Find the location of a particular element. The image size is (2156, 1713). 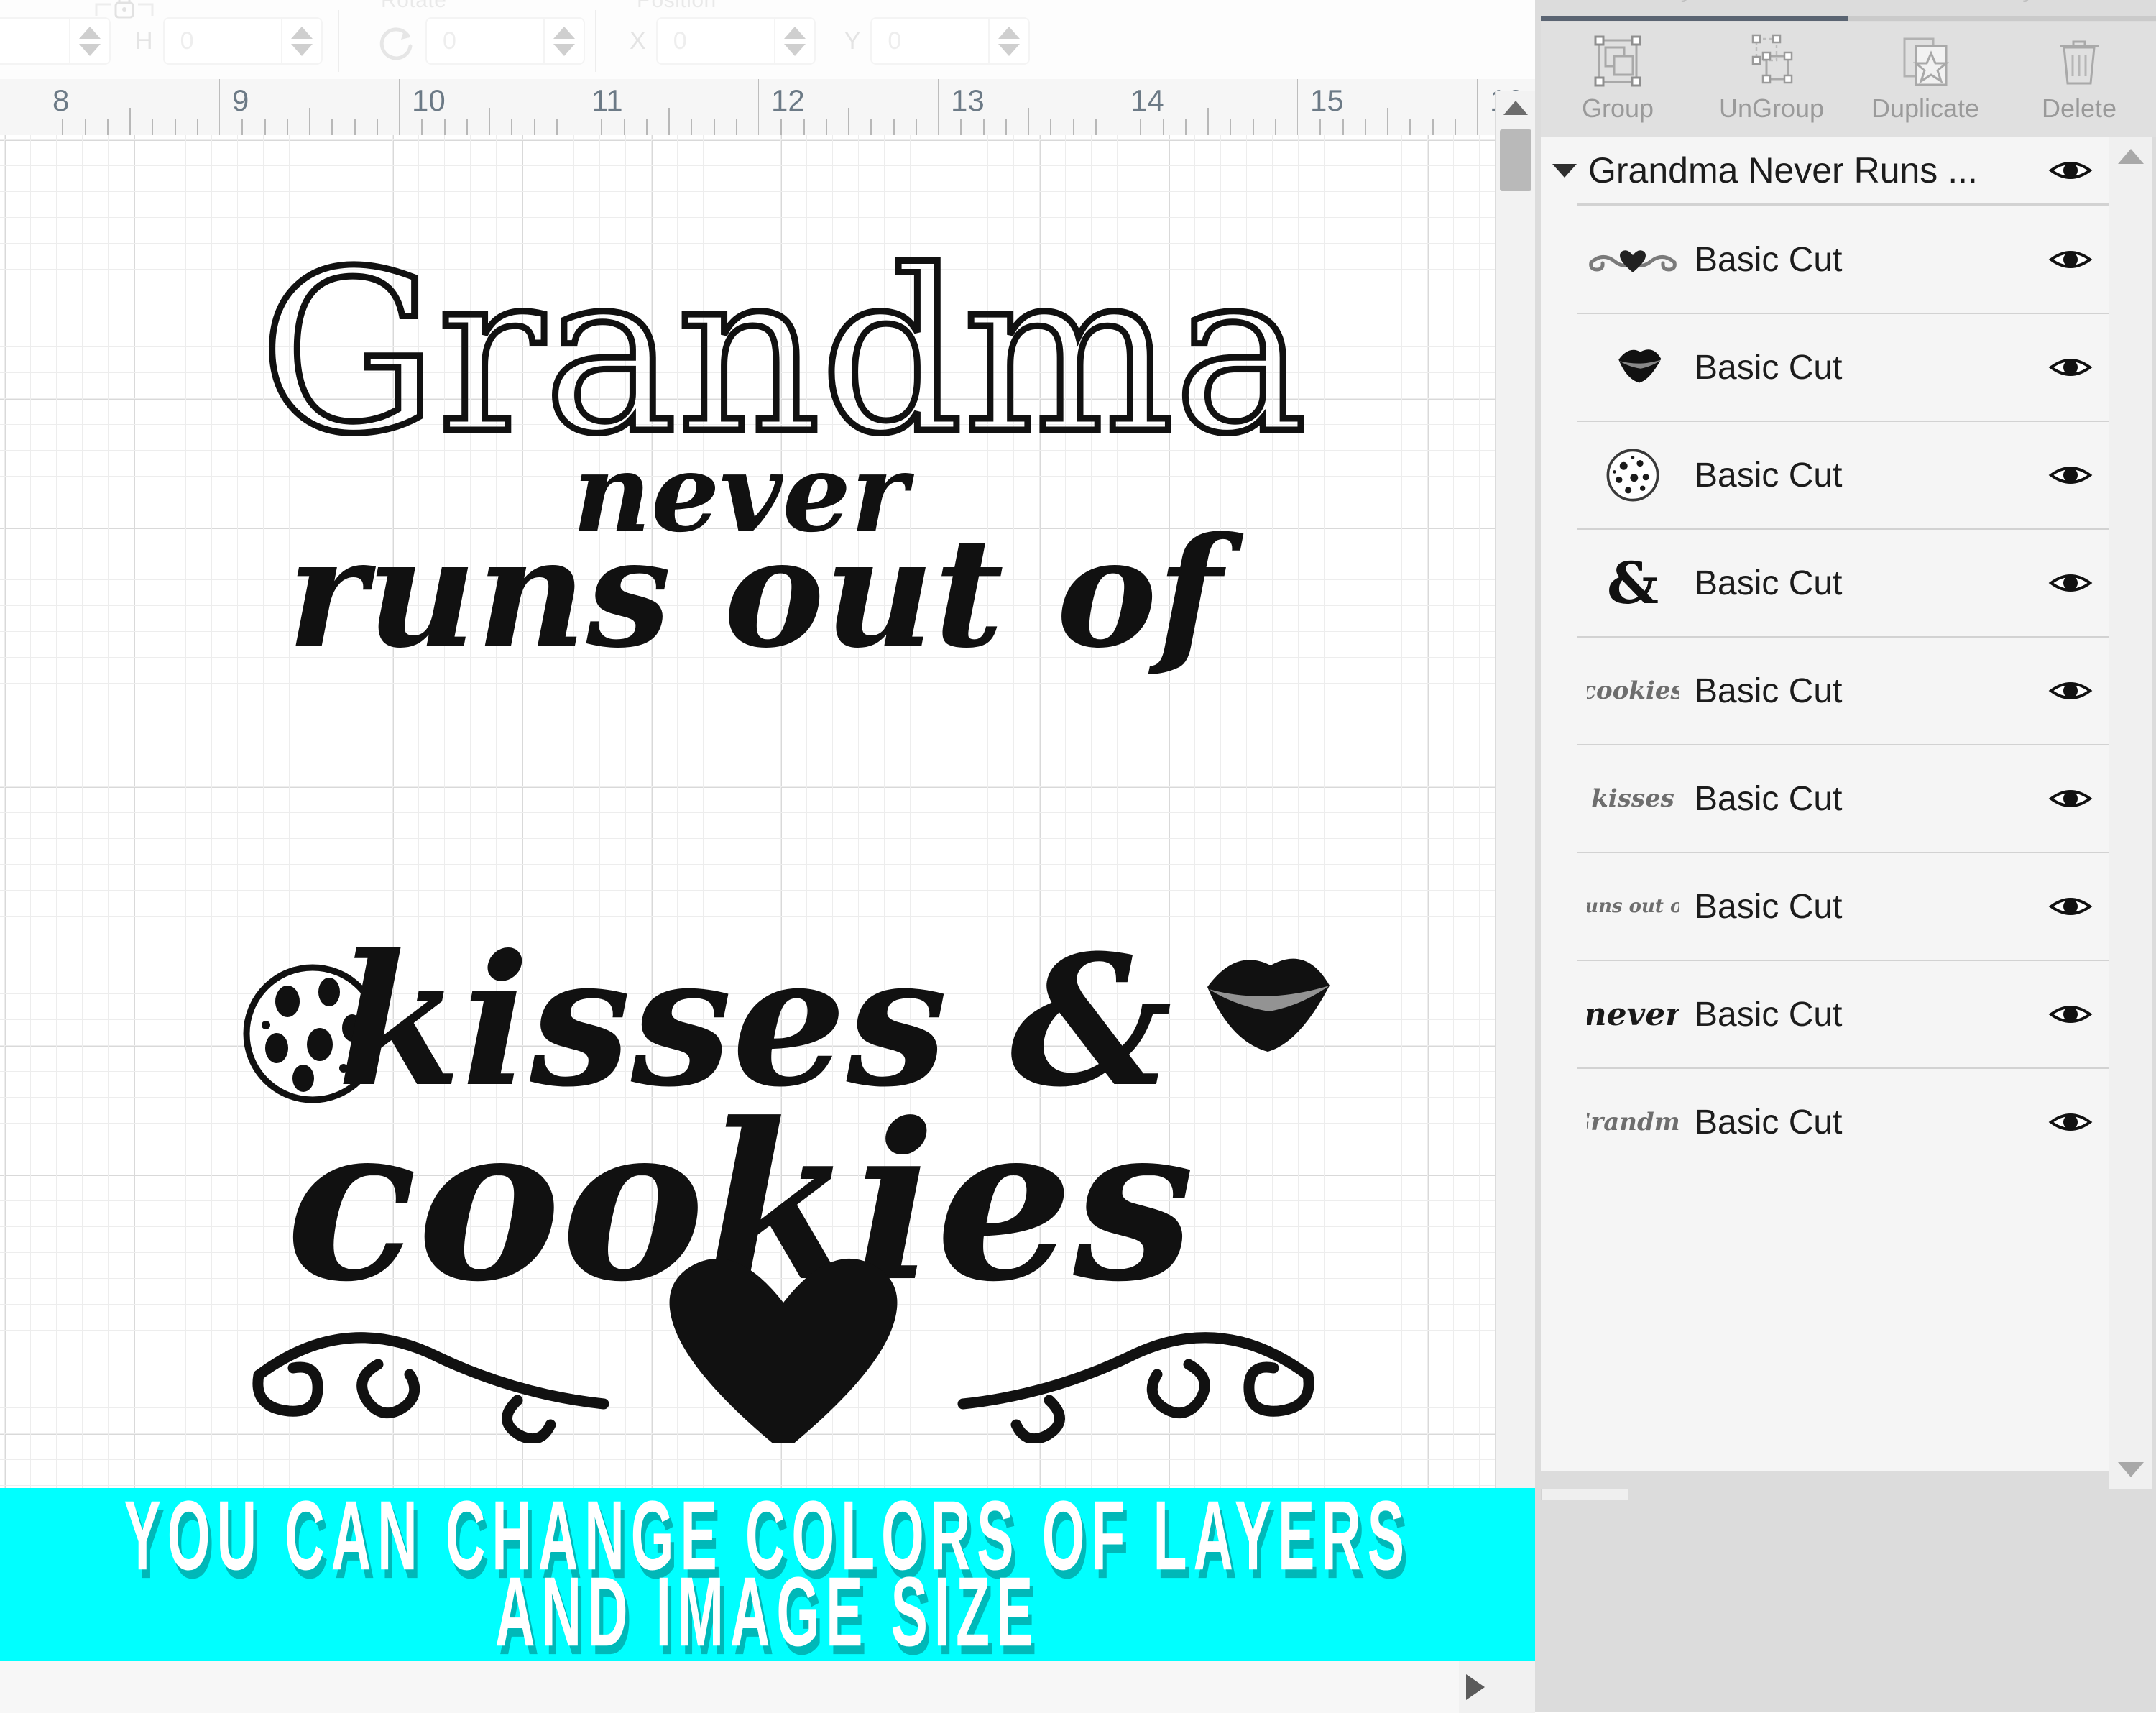

position-x-input: 0 is located at coordinates (716, 41).